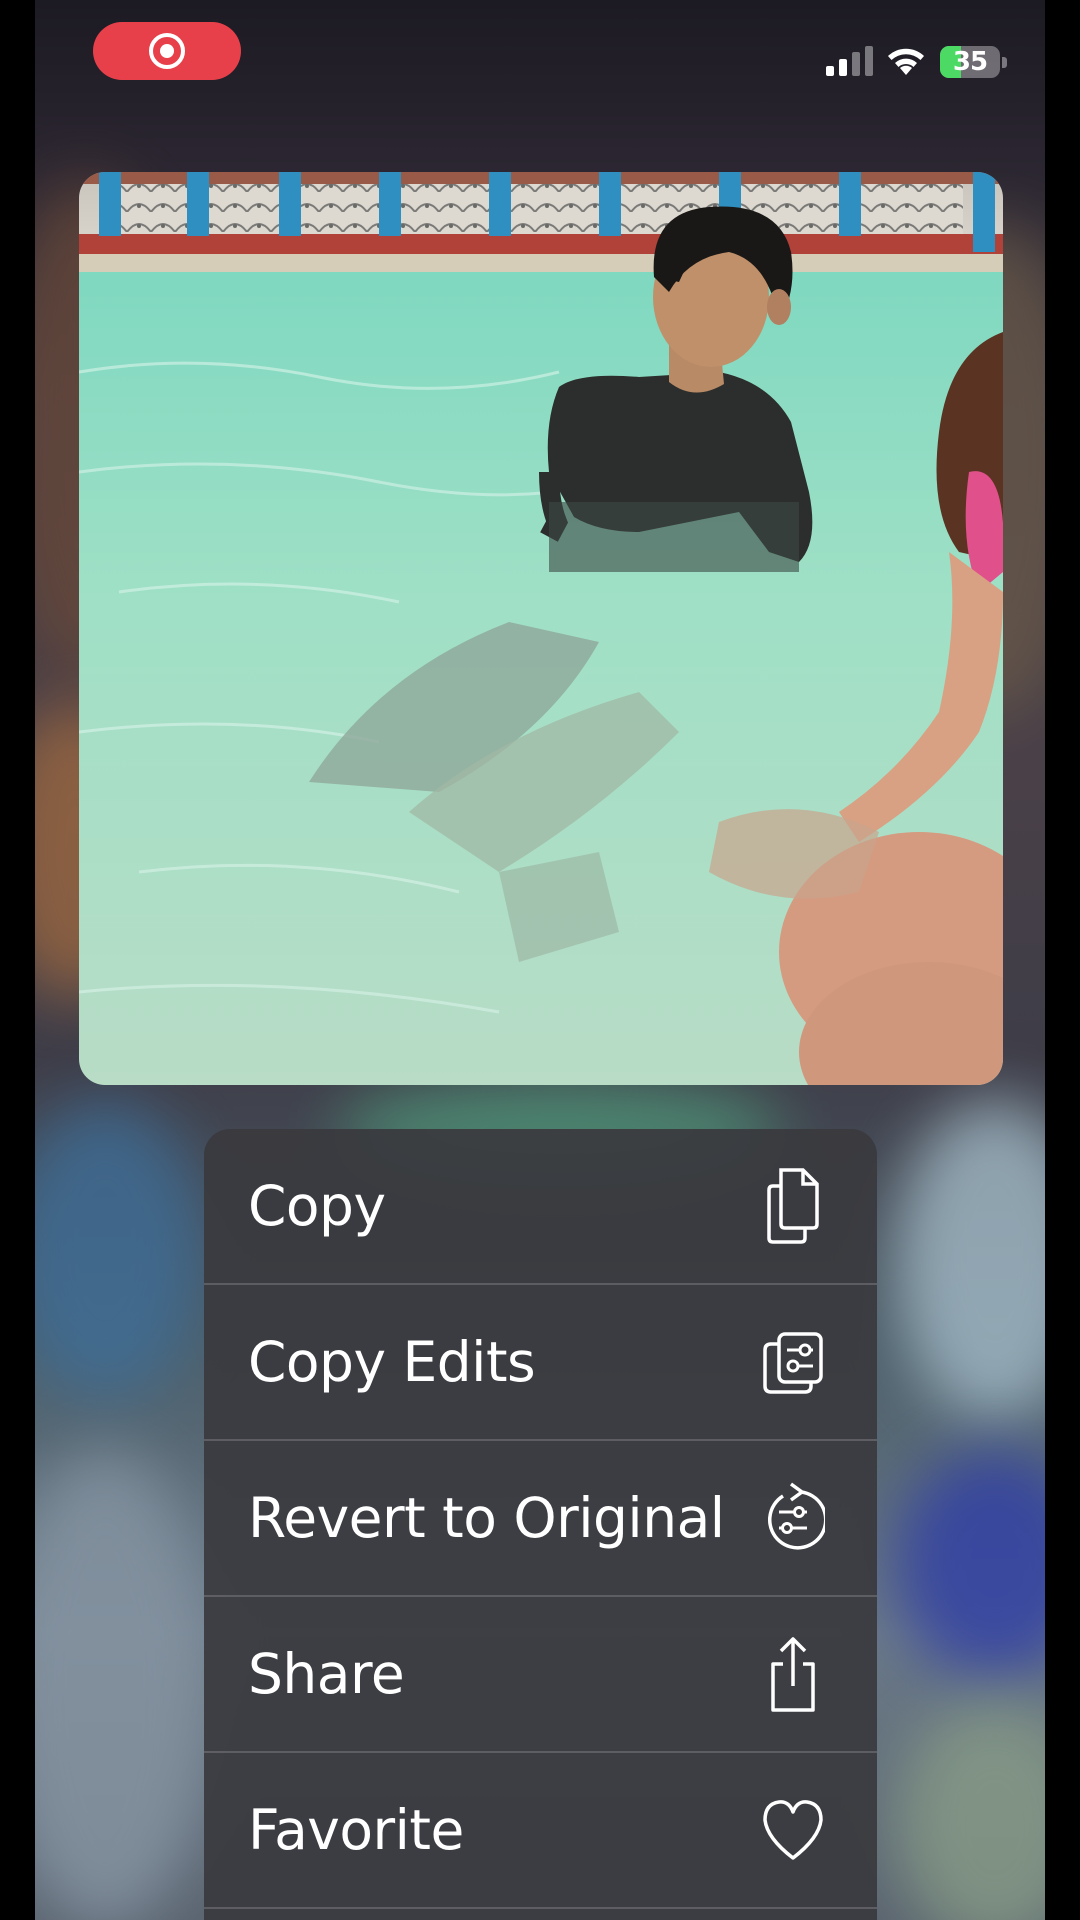 Image resolution: width=1080 pixels, height=1920 pixels. What do you see at coordinates (540, 1207) in the screenshot?
I see `menu-item-copy: Copy` at bounding box center [540, 1207].